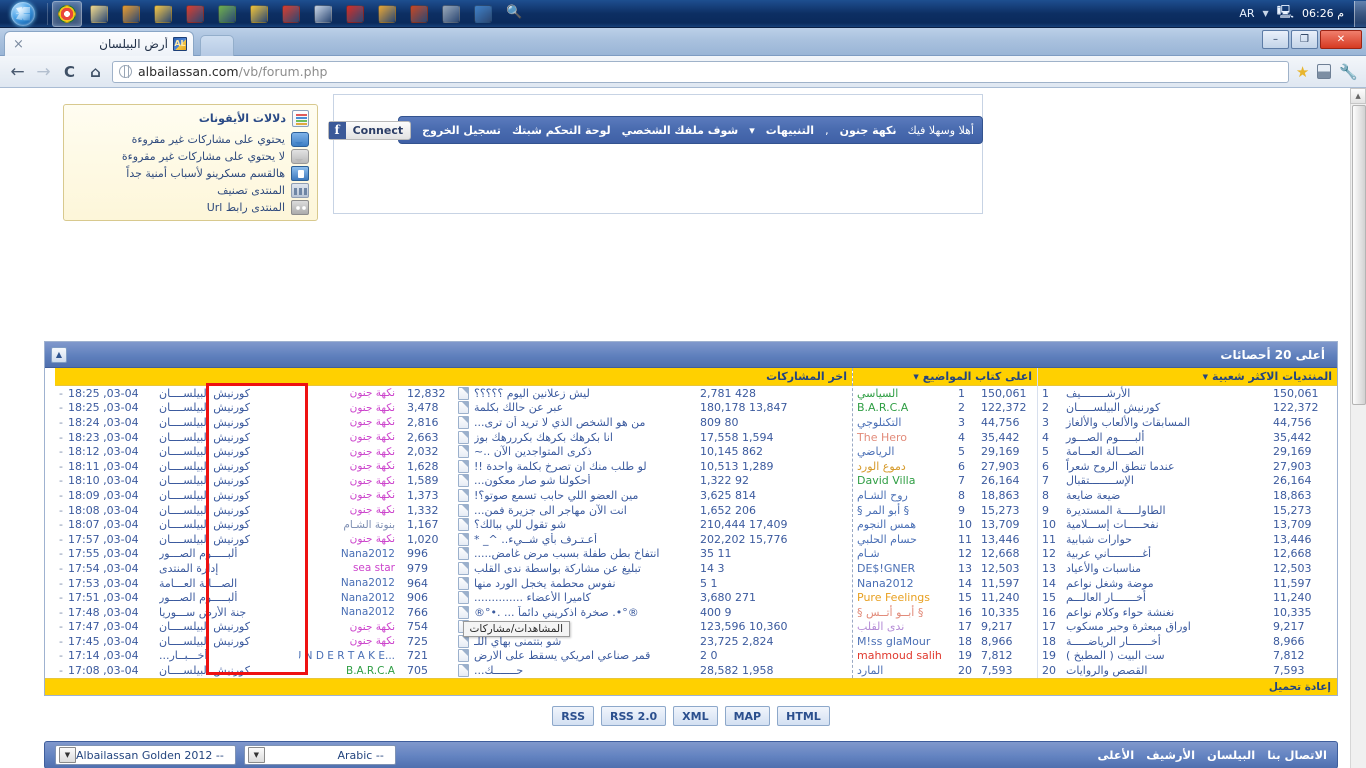 This screenshot has height=768, width=1366. What do you see at coordinates (1166, 524) in the screenshot?
I see `forum-name-link: نفحـــــات إســـلامية` at bounding box center [1166, 524].